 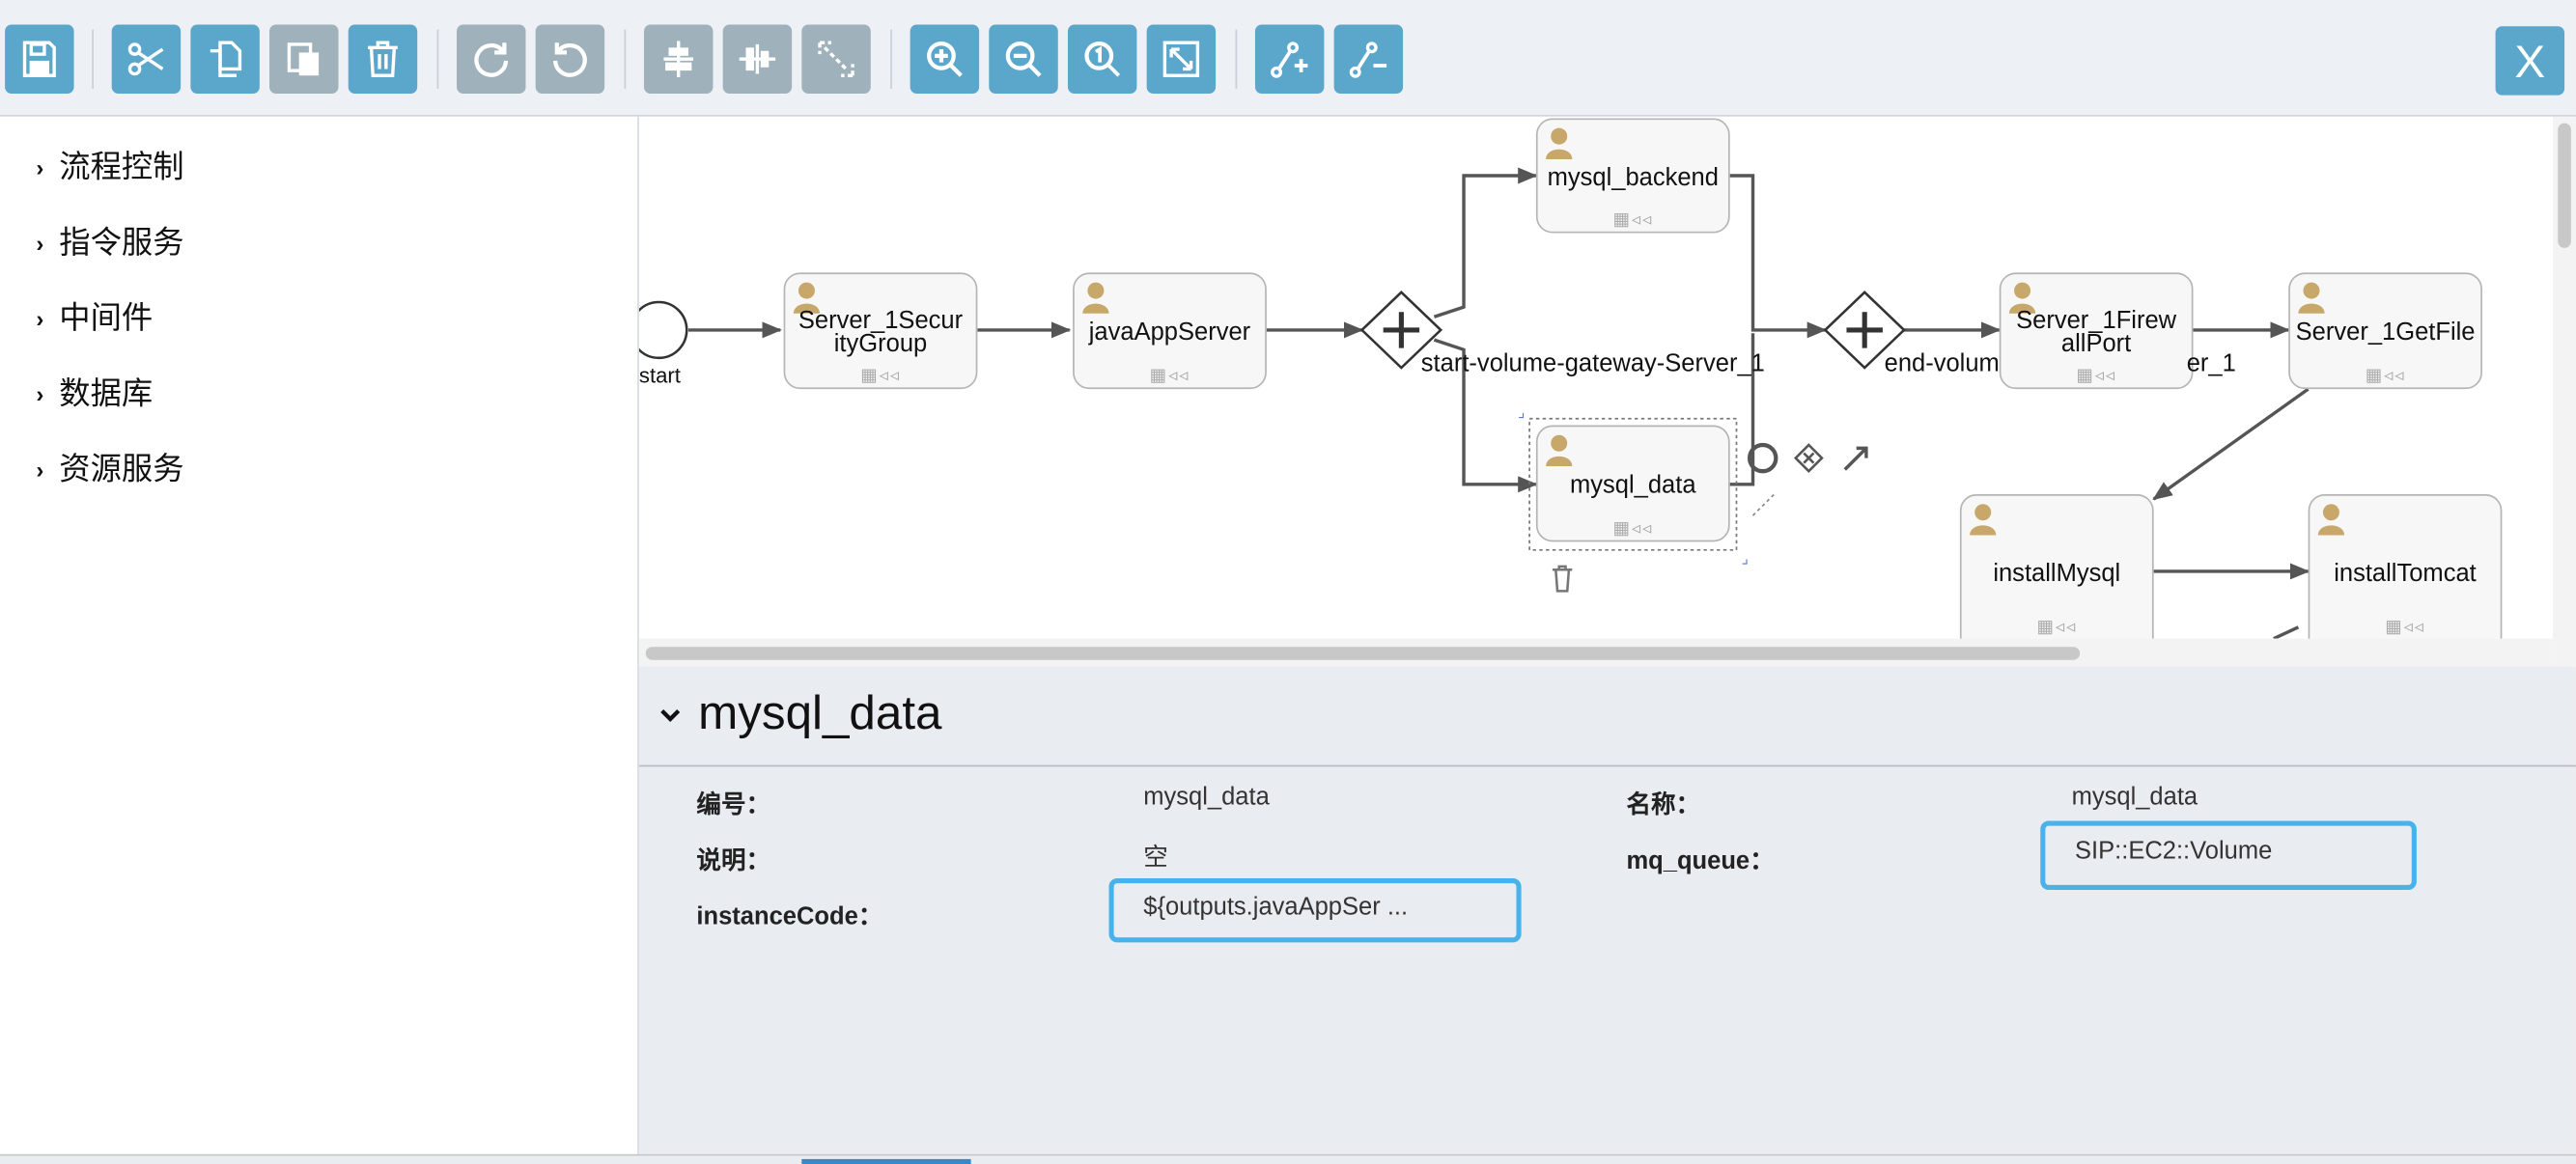 What do you see at coordinates (1593, 364) in the screenshot?
I see `start-gateway-label: start-volume-gateway-Server_1` at bounding box center [1593, 364].